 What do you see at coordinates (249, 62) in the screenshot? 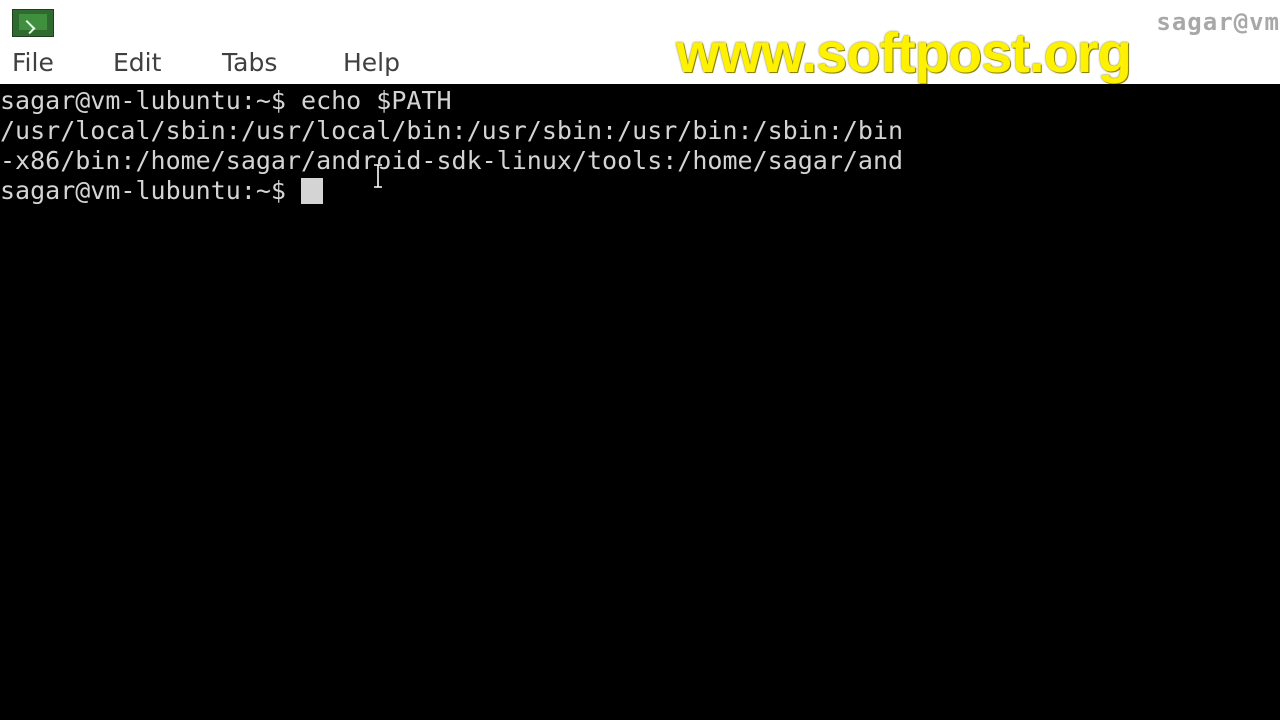
I see `menu-tabs: Tabs` at bounding box center [249, 62].